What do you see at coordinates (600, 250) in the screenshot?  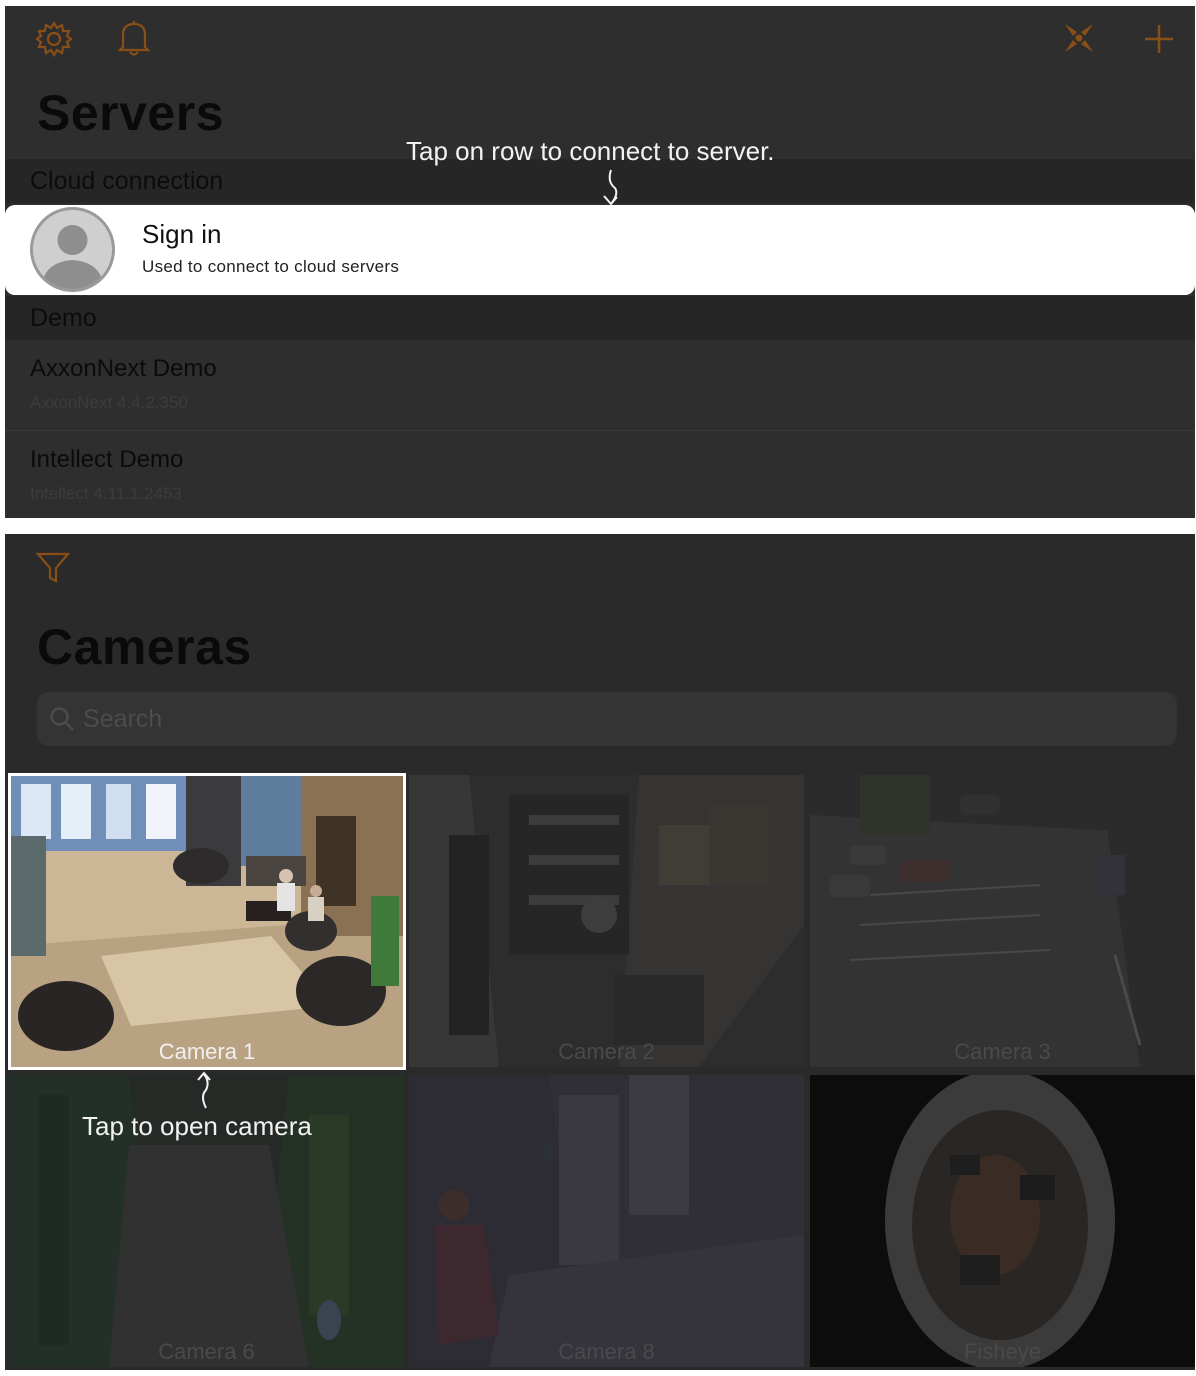 I see `sign-in-row: Sign in Used to connect to cloud servers` at bounding box center [600, 250].